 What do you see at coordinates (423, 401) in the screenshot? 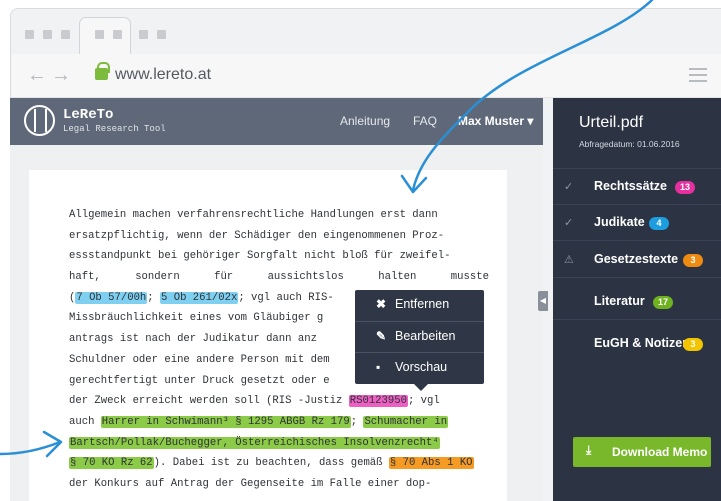
I see `text-span: ; vgl` at bounding box center [423, 401].